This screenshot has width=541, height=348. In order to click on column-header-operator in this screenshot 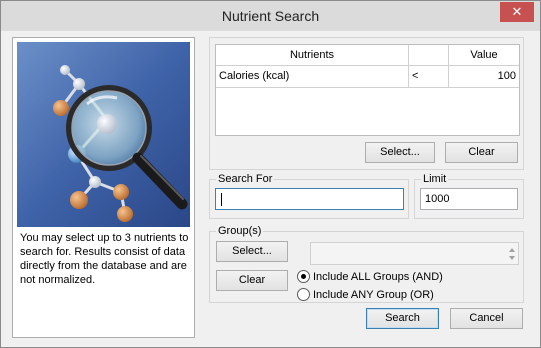, I will do `click(429, 55)`.